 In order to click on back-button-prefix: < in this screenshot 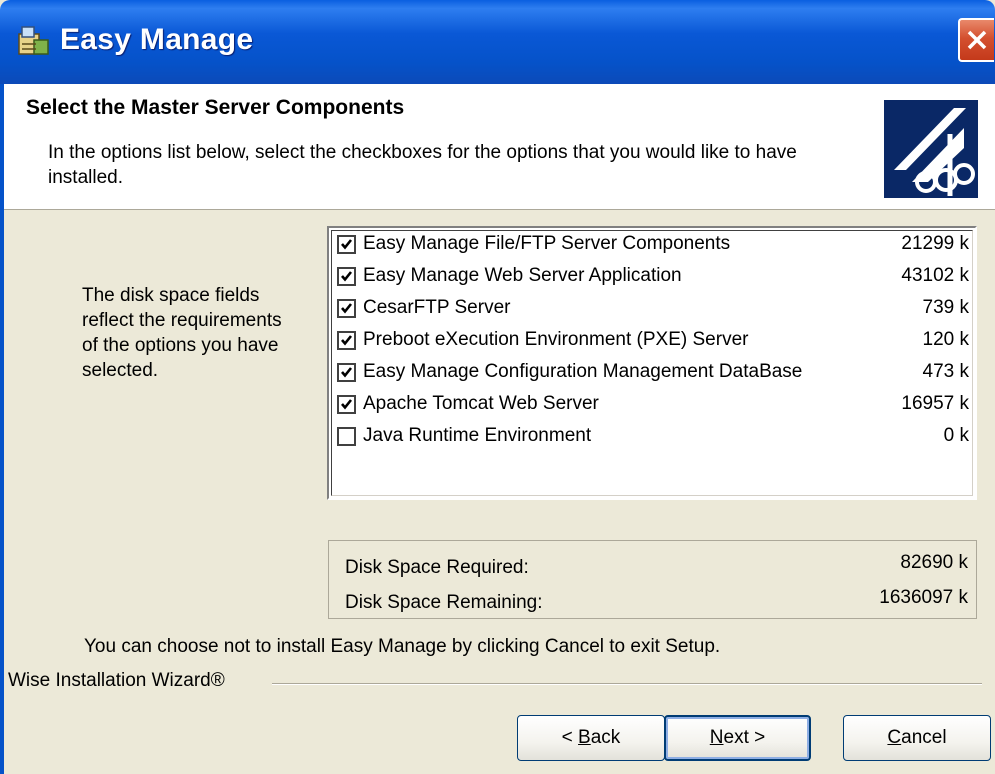, I will do `click(570, 737)`.